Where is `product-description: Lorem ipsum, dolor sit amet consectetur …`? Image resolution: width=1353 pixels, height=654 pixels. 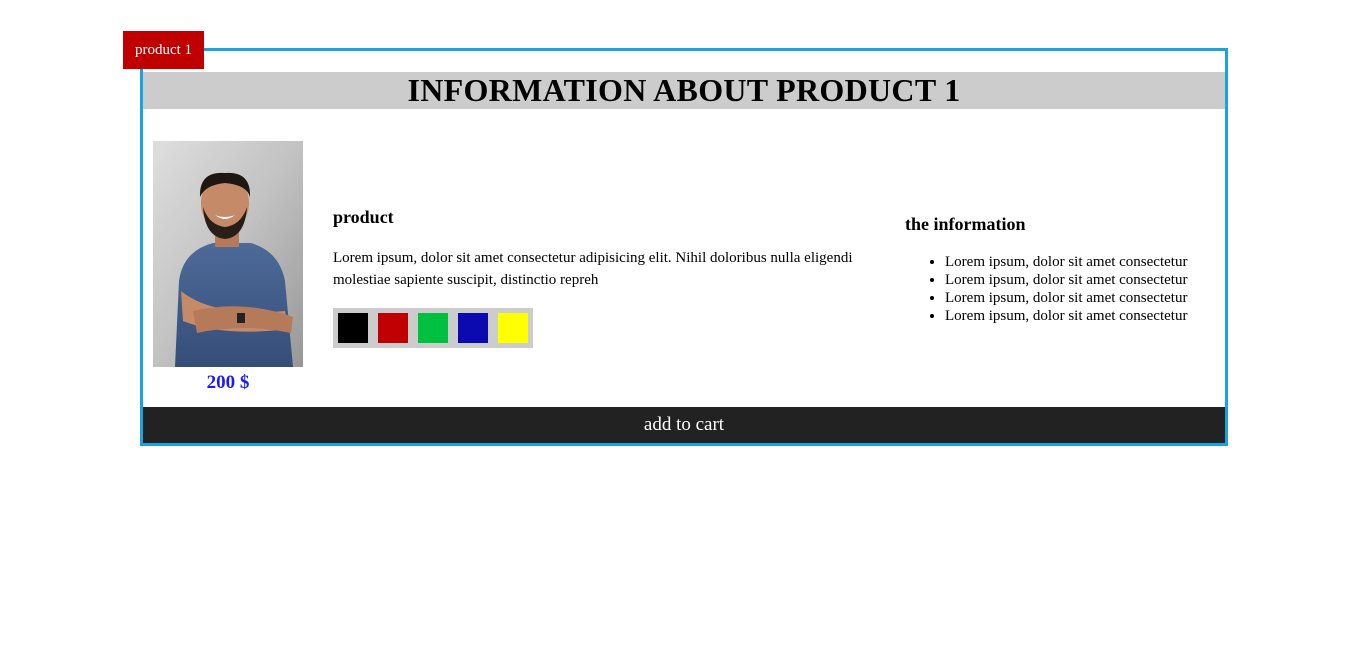
product-description: Lorem ipsum, dolor sit amet consectetur … is located at coordinates (593, 269).